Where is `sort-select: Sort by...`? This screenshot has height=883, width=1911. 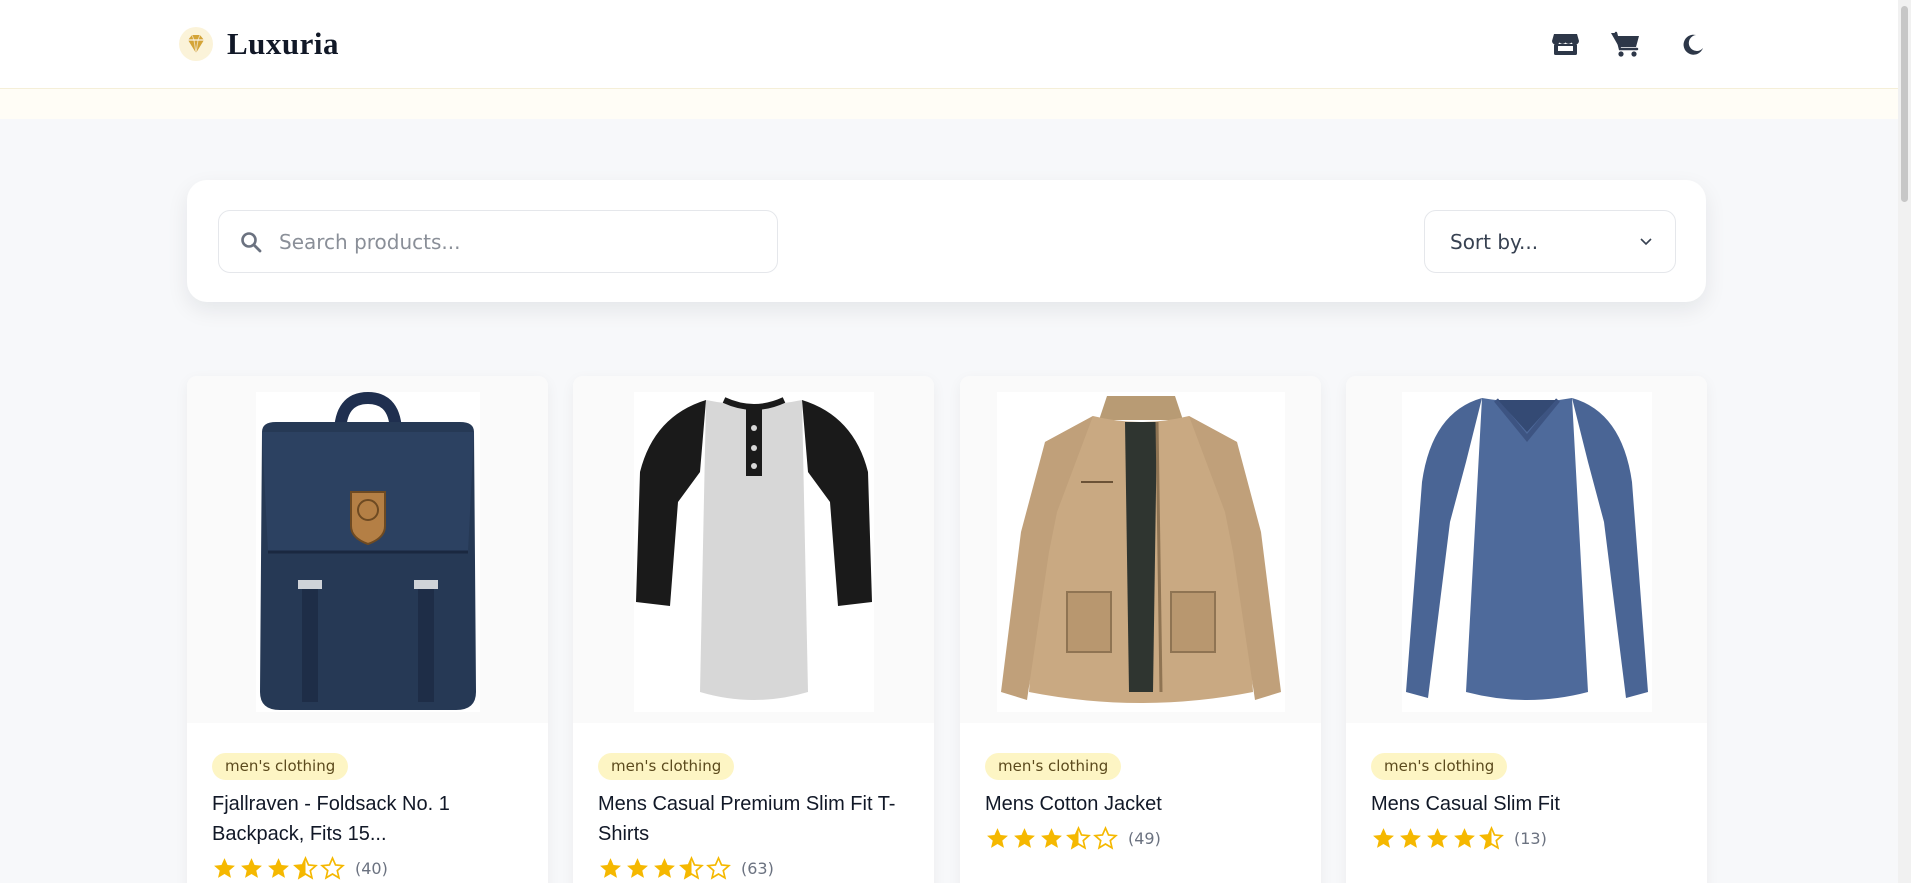 sort-select: Sort by... is located at coordinates (1550, 241).